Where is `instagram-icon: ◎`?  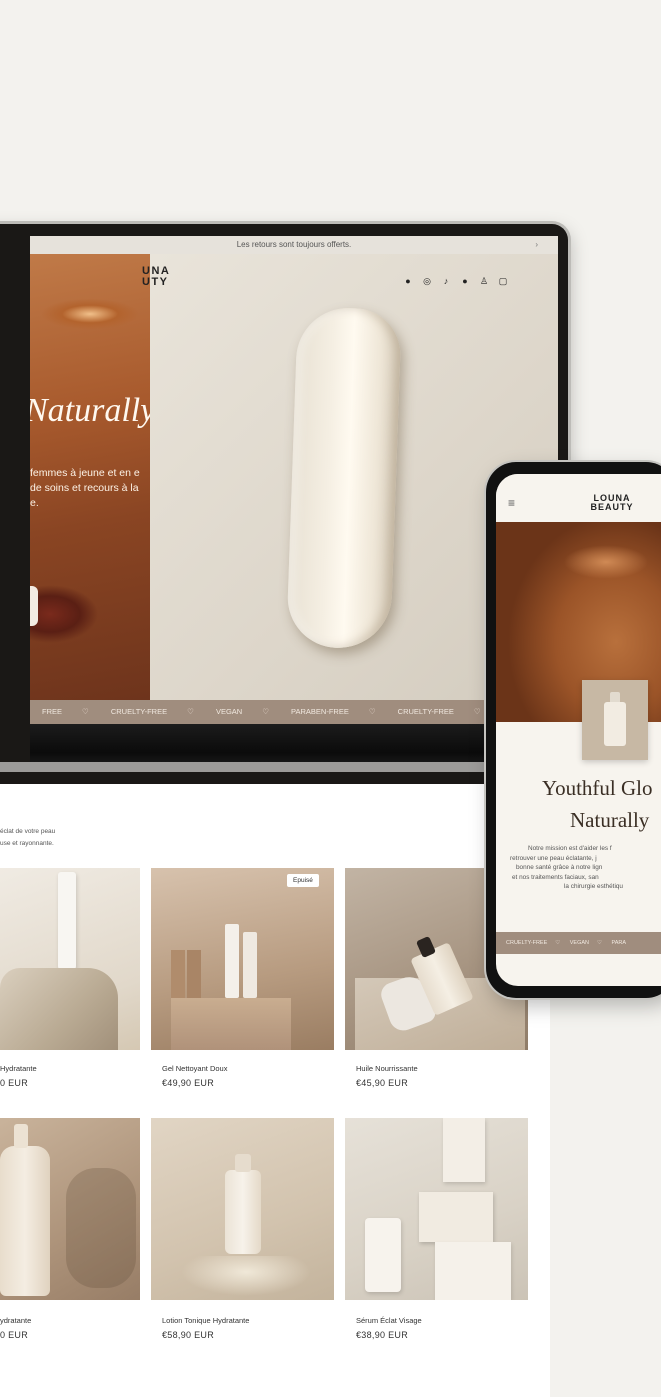
instagram-icon: ◎ is located at coordinates (427, 281).